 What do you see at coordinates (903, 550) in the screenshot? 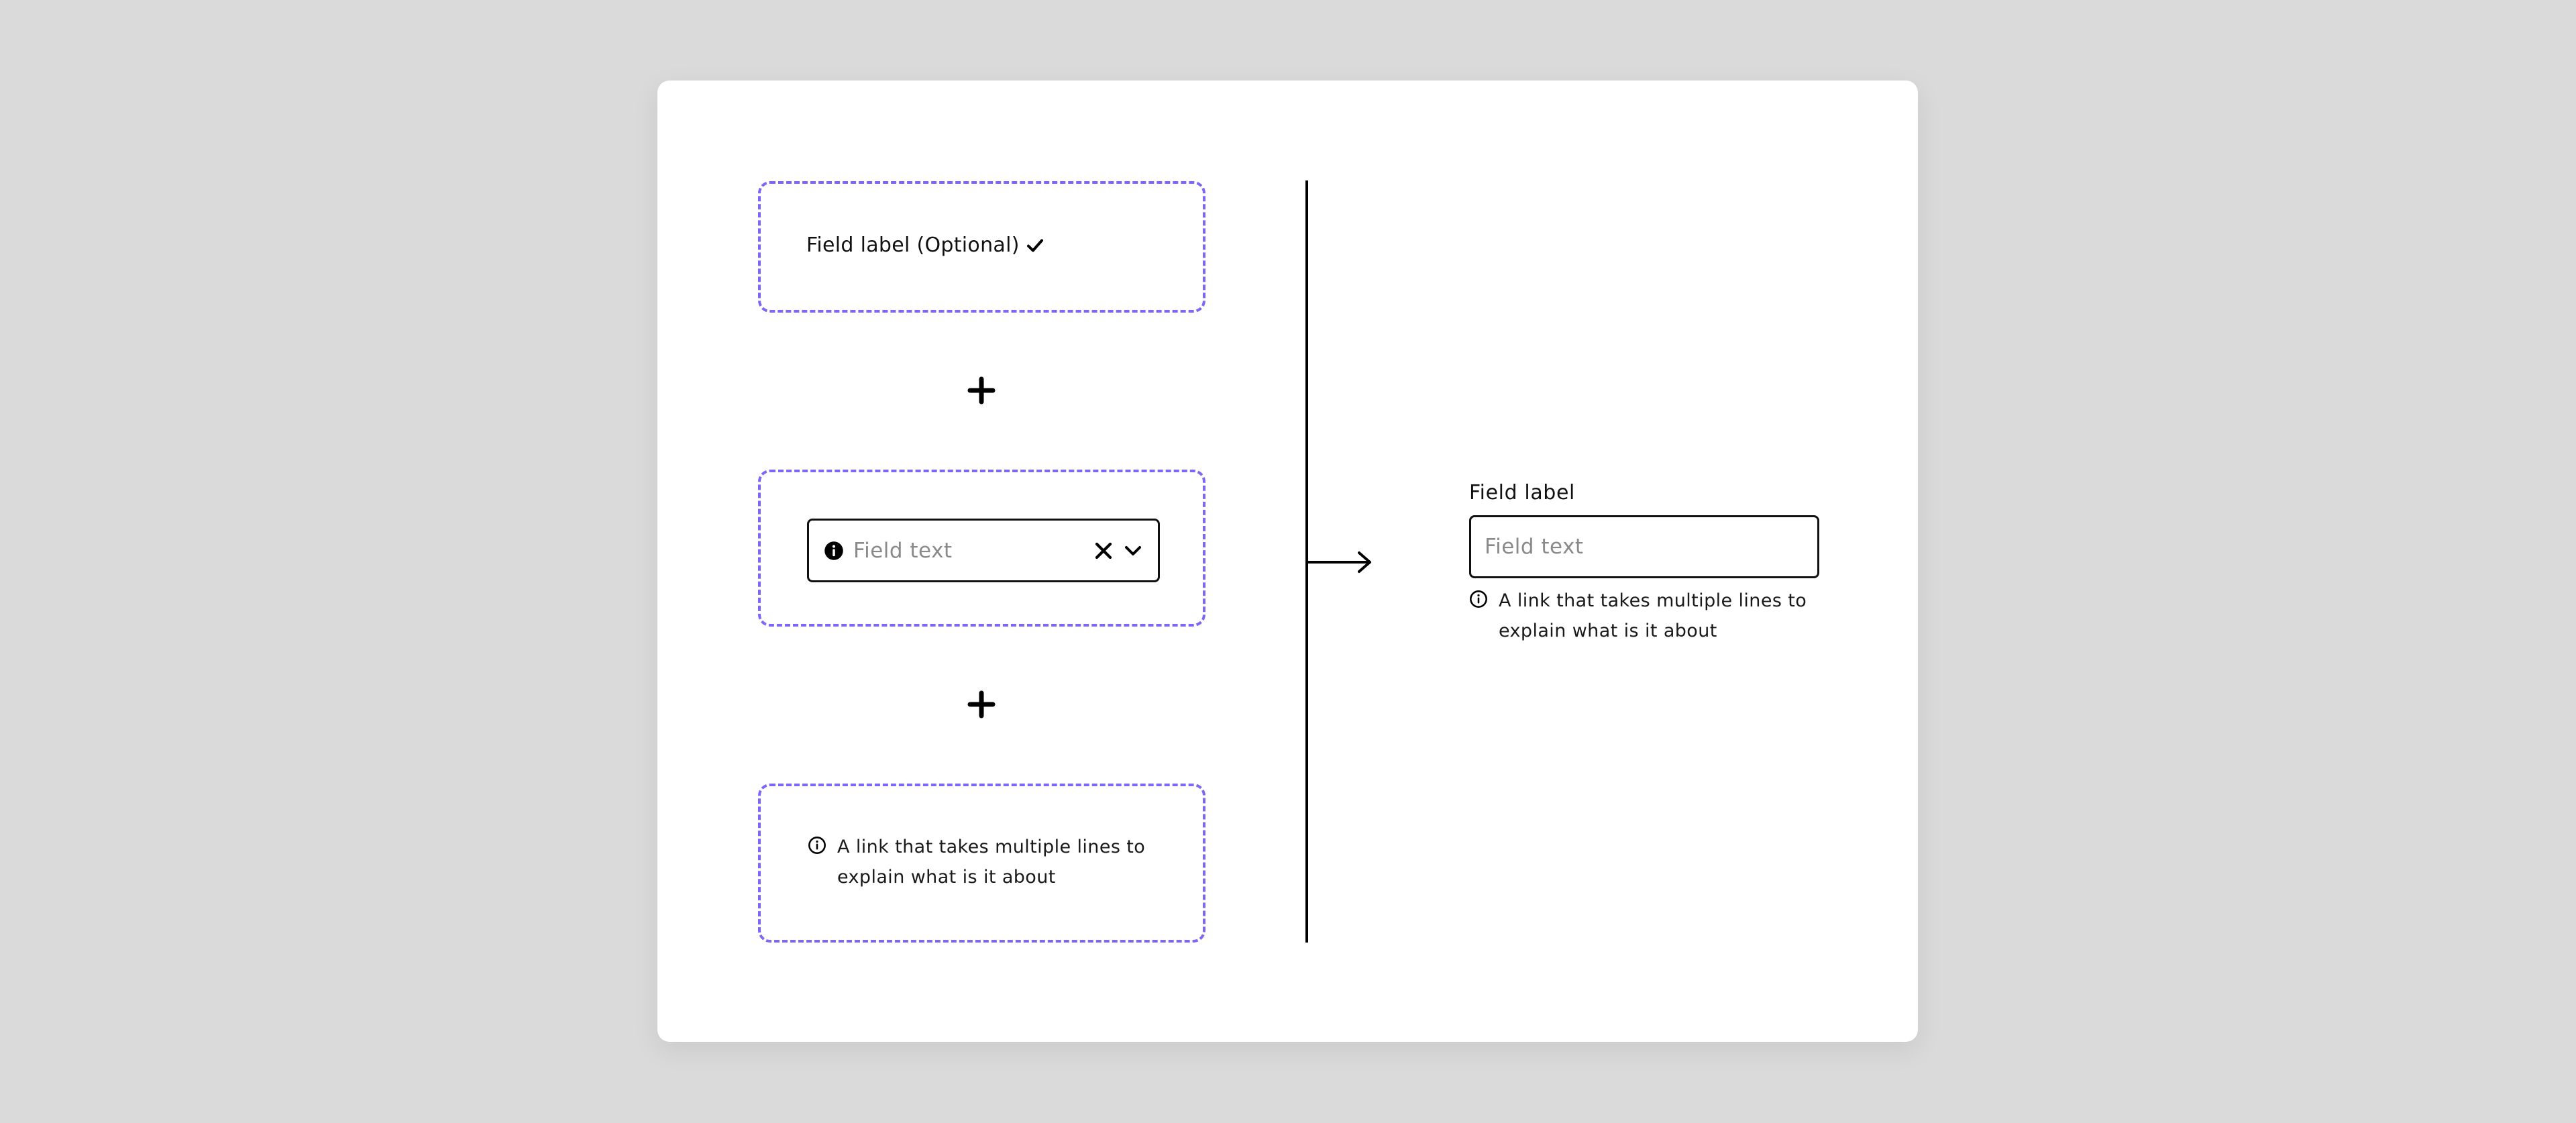
I see `input-placeholder: Field text` at bounding box center [903, 550].